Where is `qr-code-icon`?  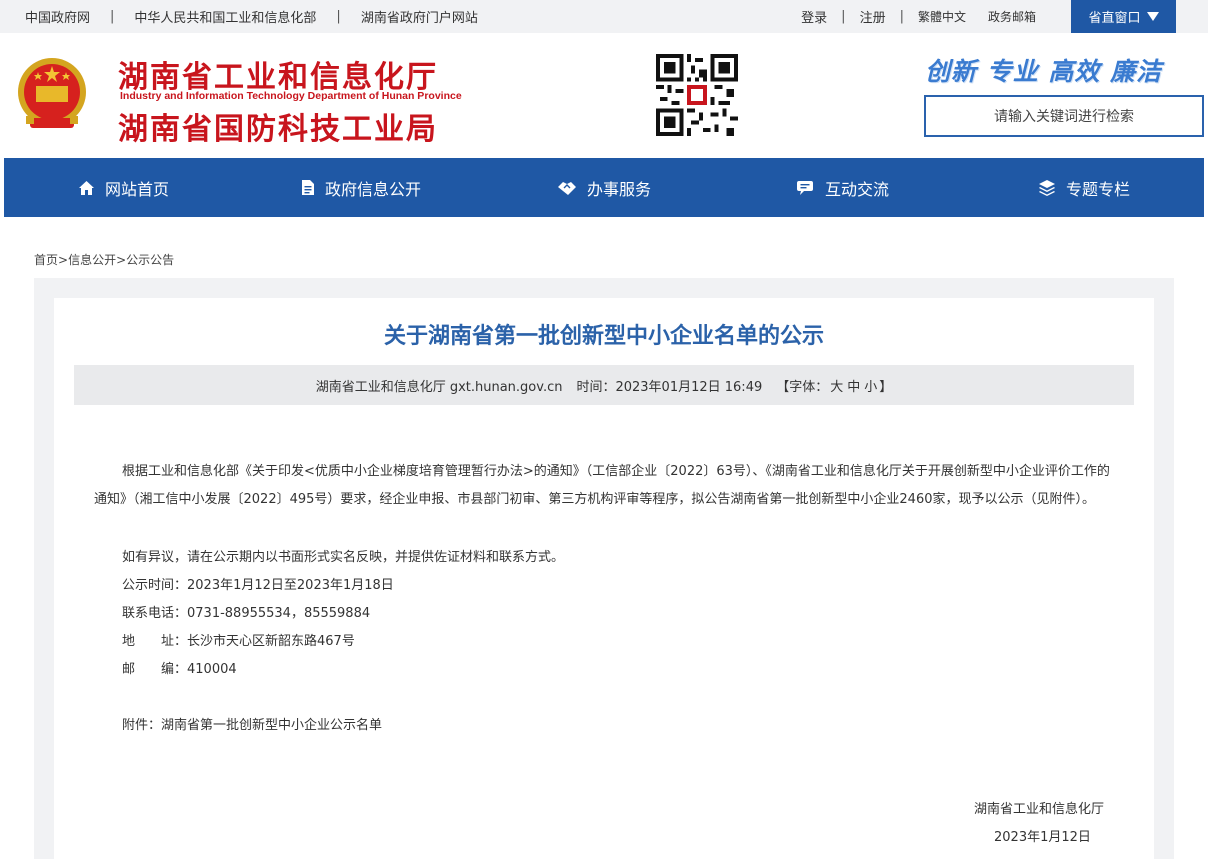 qr-code-icon is located at coordinates (697, 95).